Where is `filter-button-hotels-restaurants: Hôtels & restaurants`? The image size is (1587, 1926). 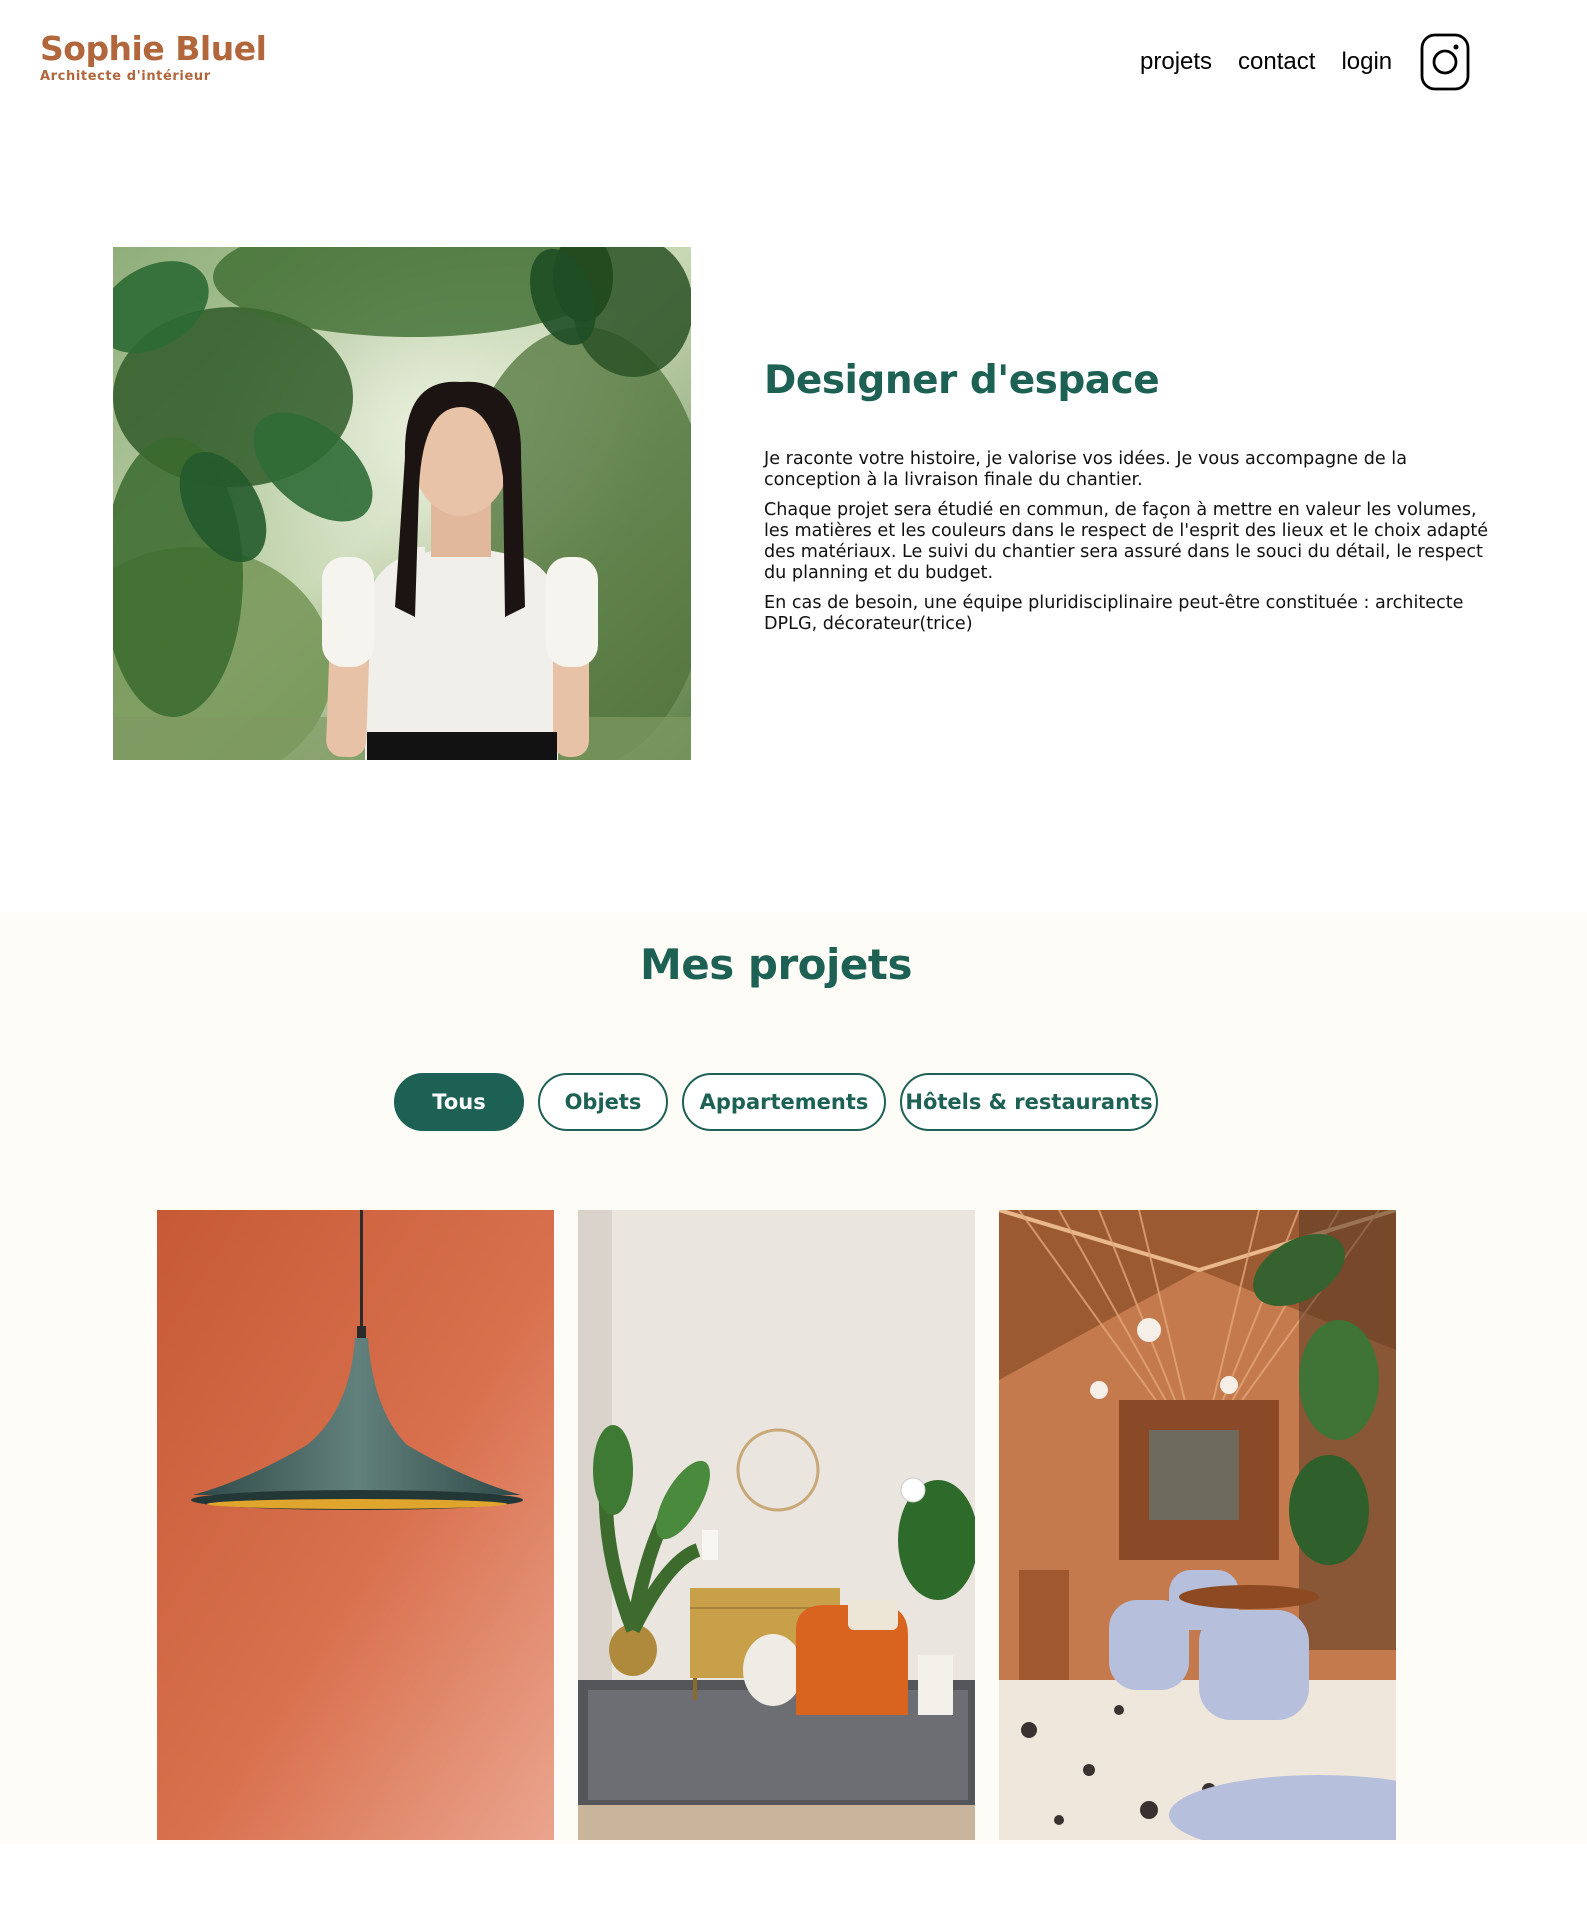
filter-button-hotels-restaurants: Hôtels & restaurants is located at coordinates (1029, 1102).